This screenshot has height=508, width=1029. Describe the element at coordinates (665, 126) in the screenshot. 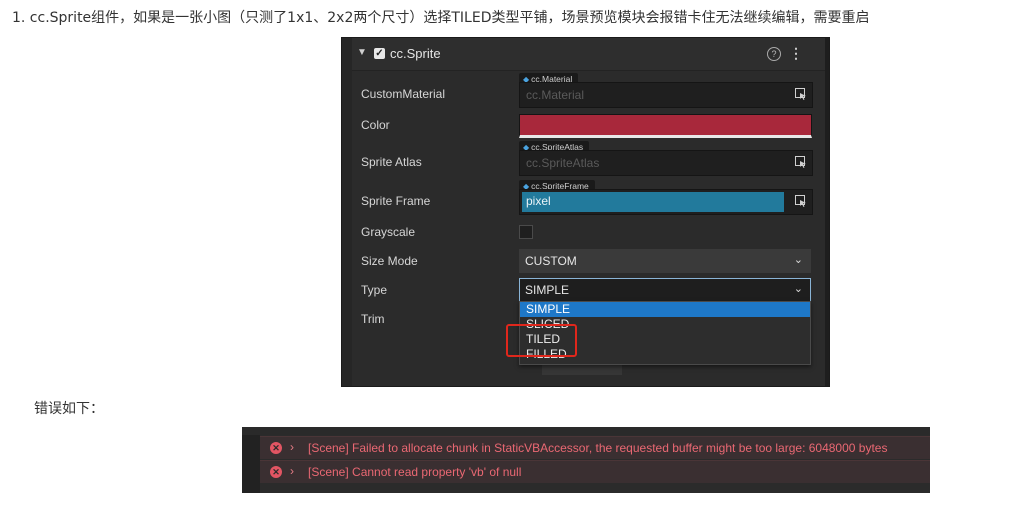

I see `color-swatch` at that location.